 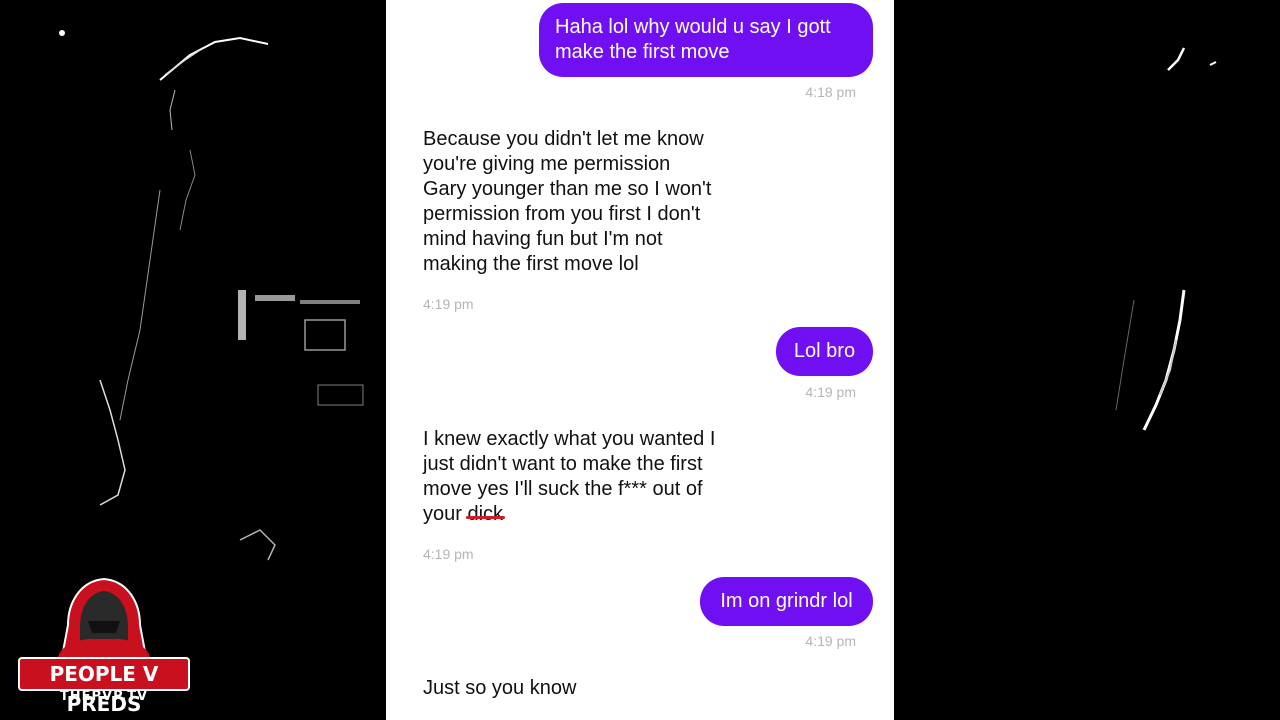 I want to click on message-timestamp: 4:18 pm, so click(x=830, y=92).